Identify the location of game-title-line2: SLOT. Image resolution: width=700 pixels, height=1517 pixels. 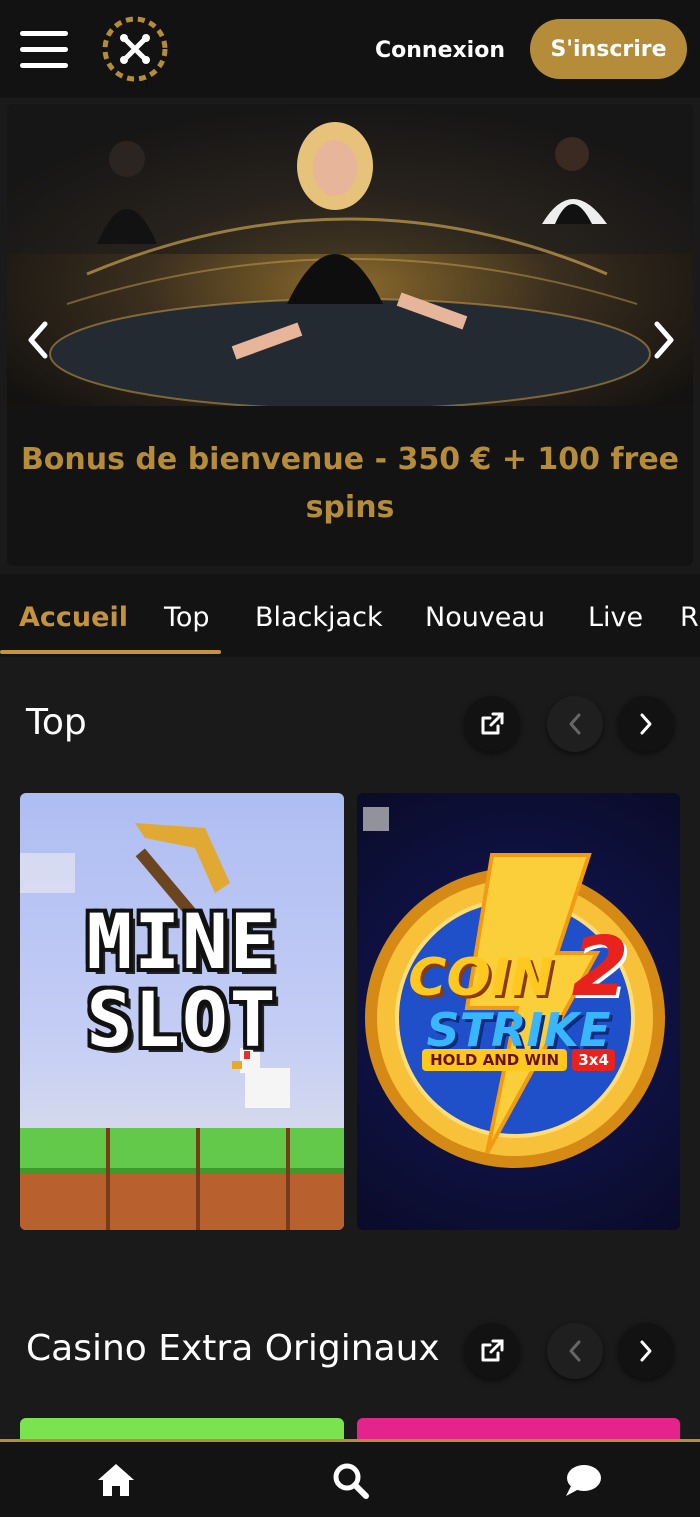
(182, 1019).